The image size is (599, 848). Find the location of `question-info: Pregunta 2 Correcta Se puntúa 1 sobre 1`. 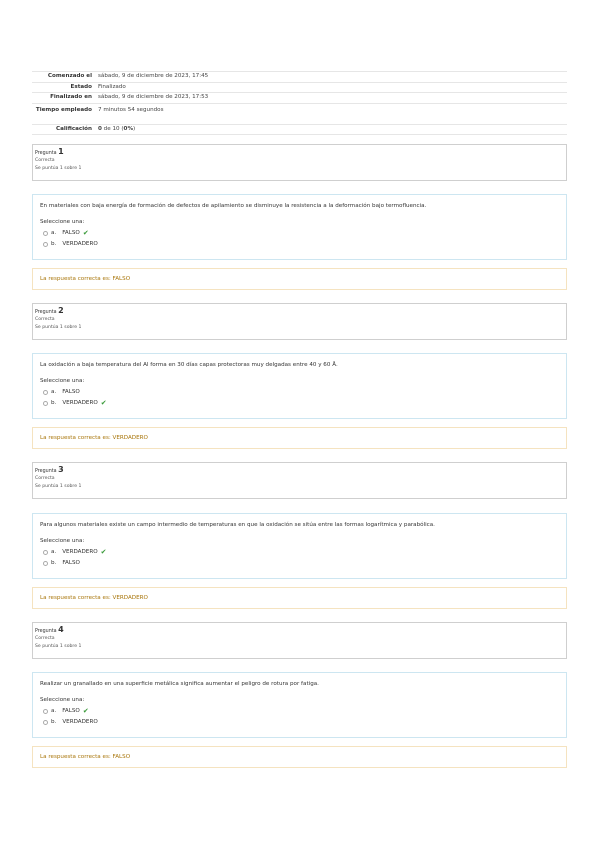

question-info: Pregunta 2 Correcta Se puntúa 1 sobre 1 is located at coordinates (299, 321).